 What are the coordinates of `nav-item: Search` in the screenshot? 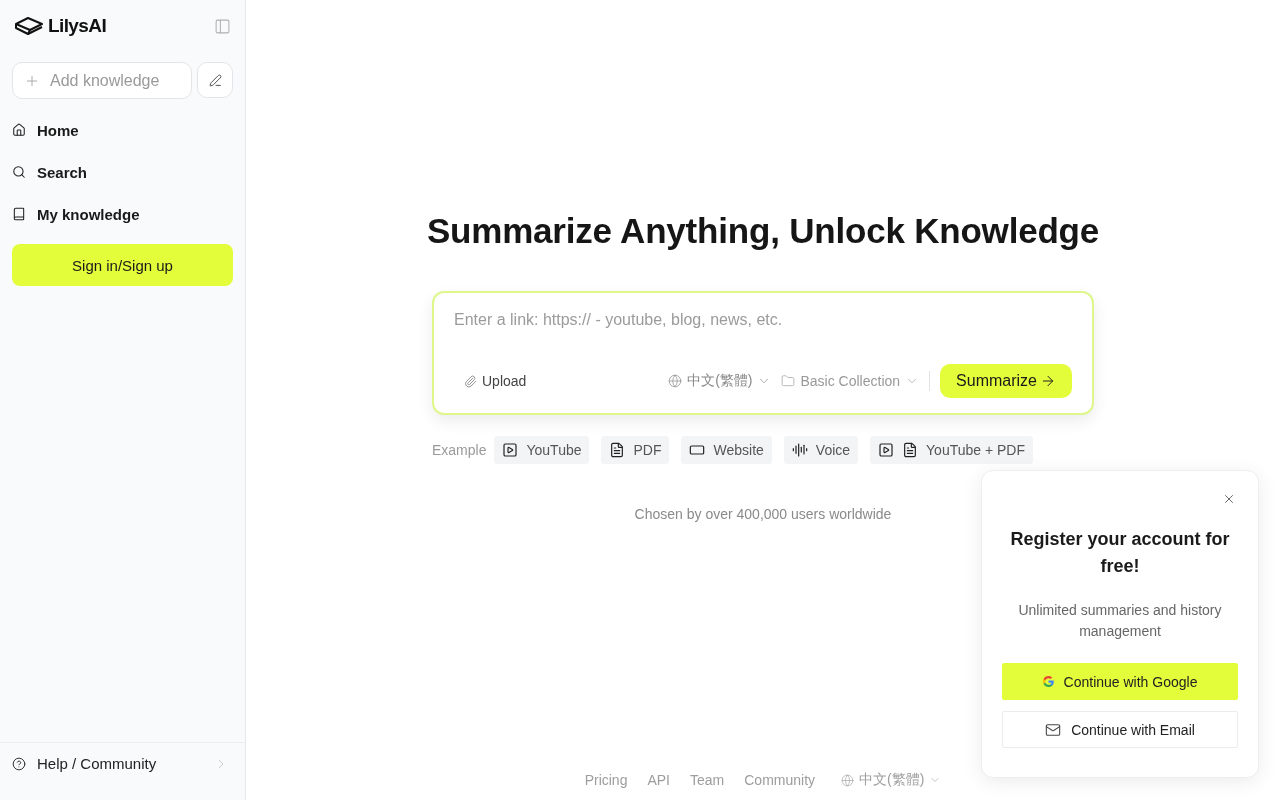 It's located at (122, 172).